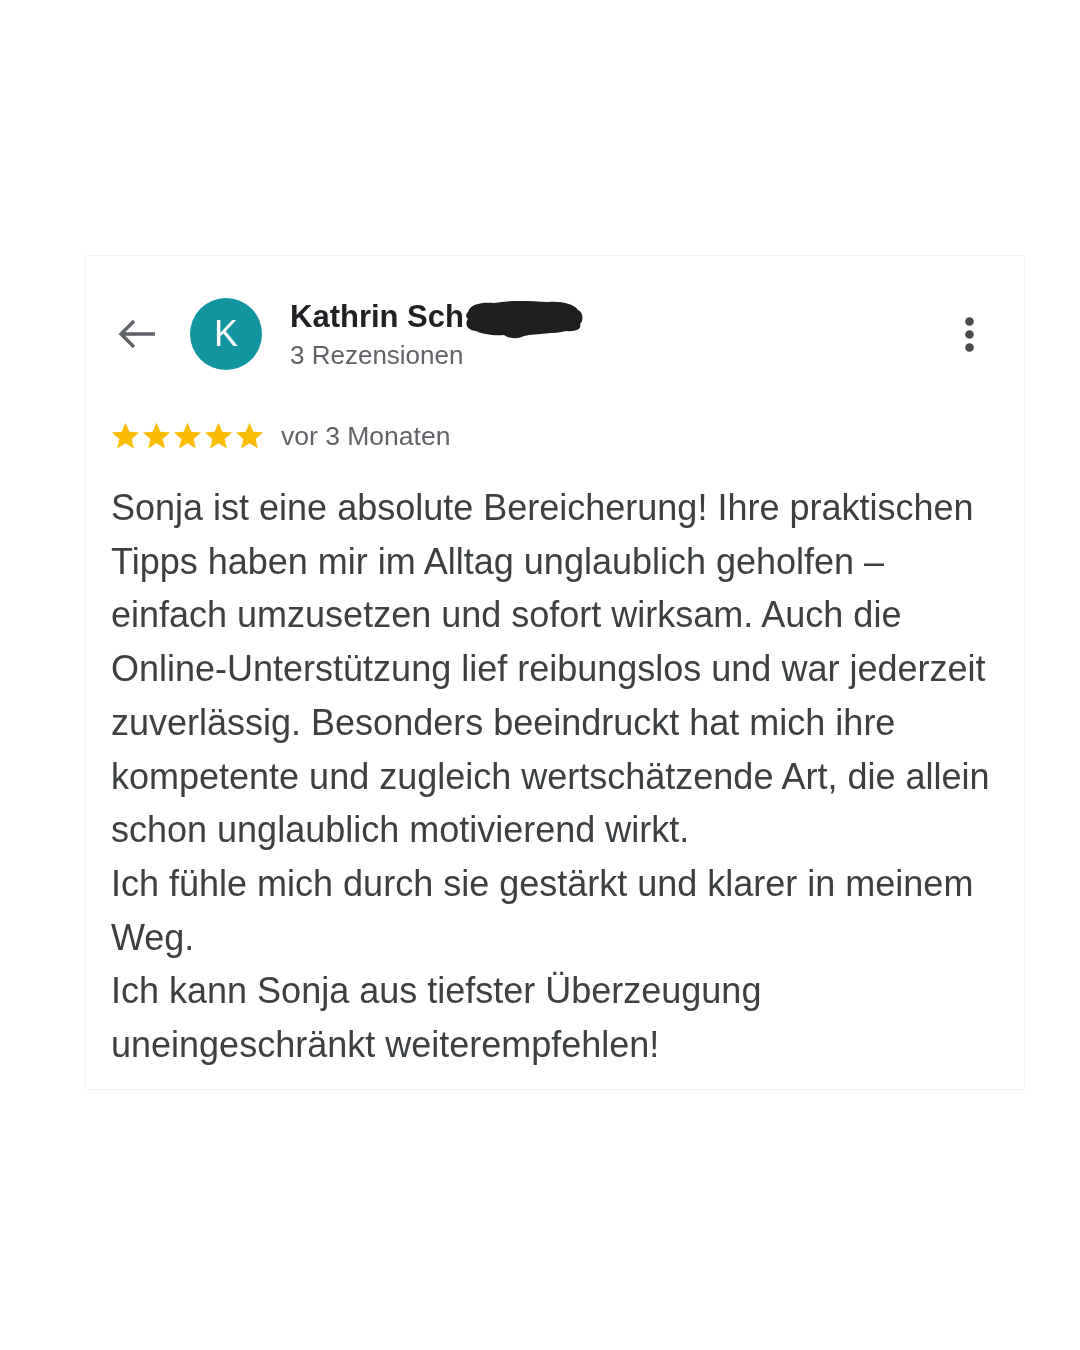  What do you see at coordinates (543, 910) in the screenshot?
I see `review-paragraph: Ich fühle mich durch sie gestärkt und klarer in meinem Weg.` at bounding box center [543, 910].